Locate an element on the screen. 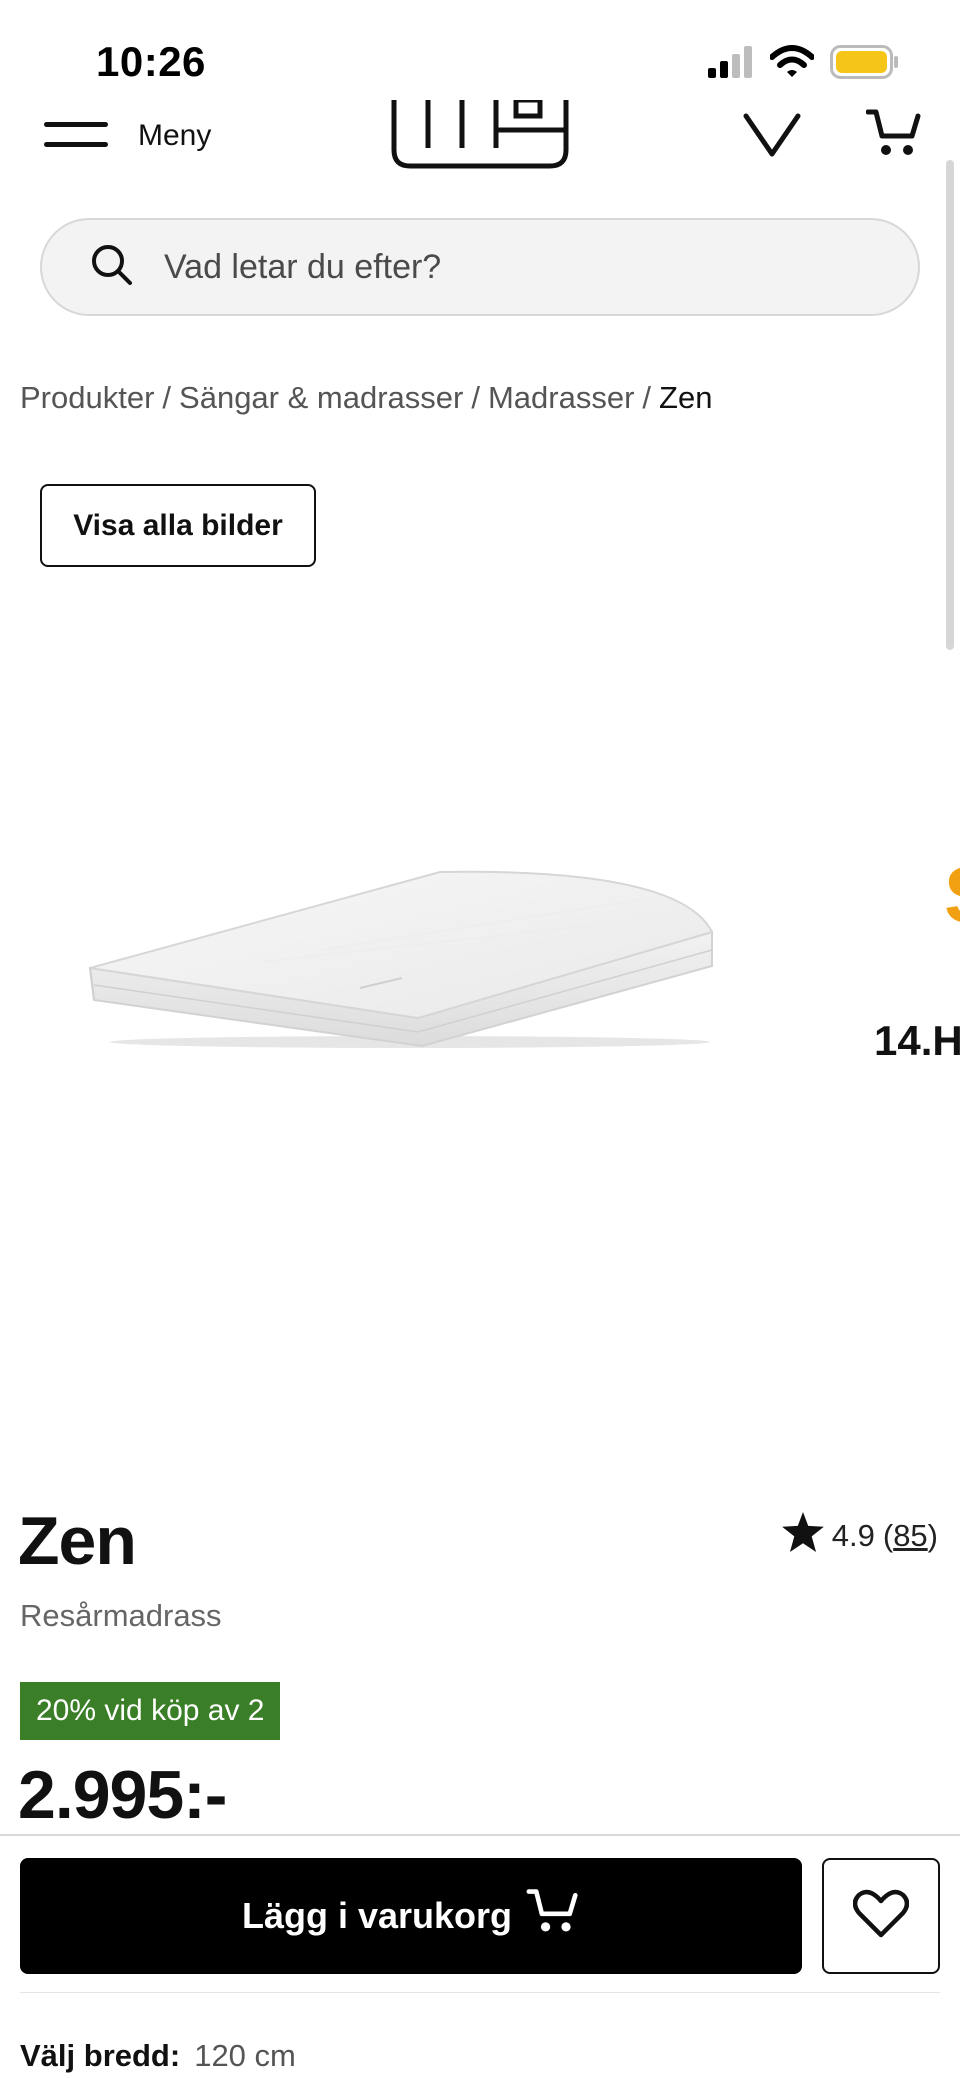 The width and height of the screenshot is (960, 2078). breadcrumb-item-madrasser: Madrasser is located at coordinates (561, 397).